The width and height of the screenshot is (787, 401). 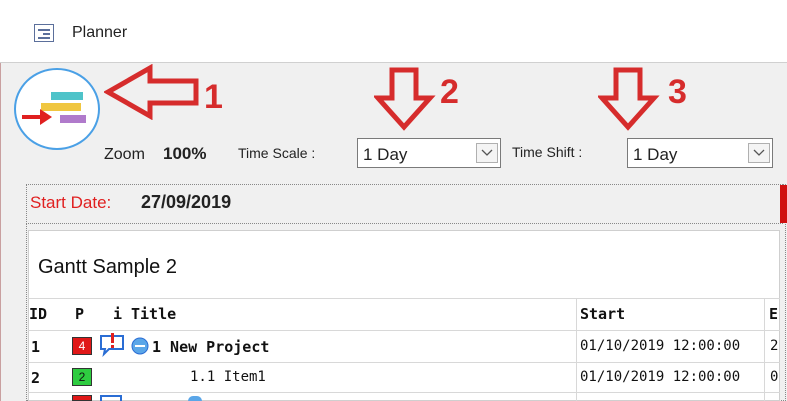 What do you see at coordinates (82, 377) in the screenshot?
I see `priority-badge: 2` at bounding box center [82, 377].